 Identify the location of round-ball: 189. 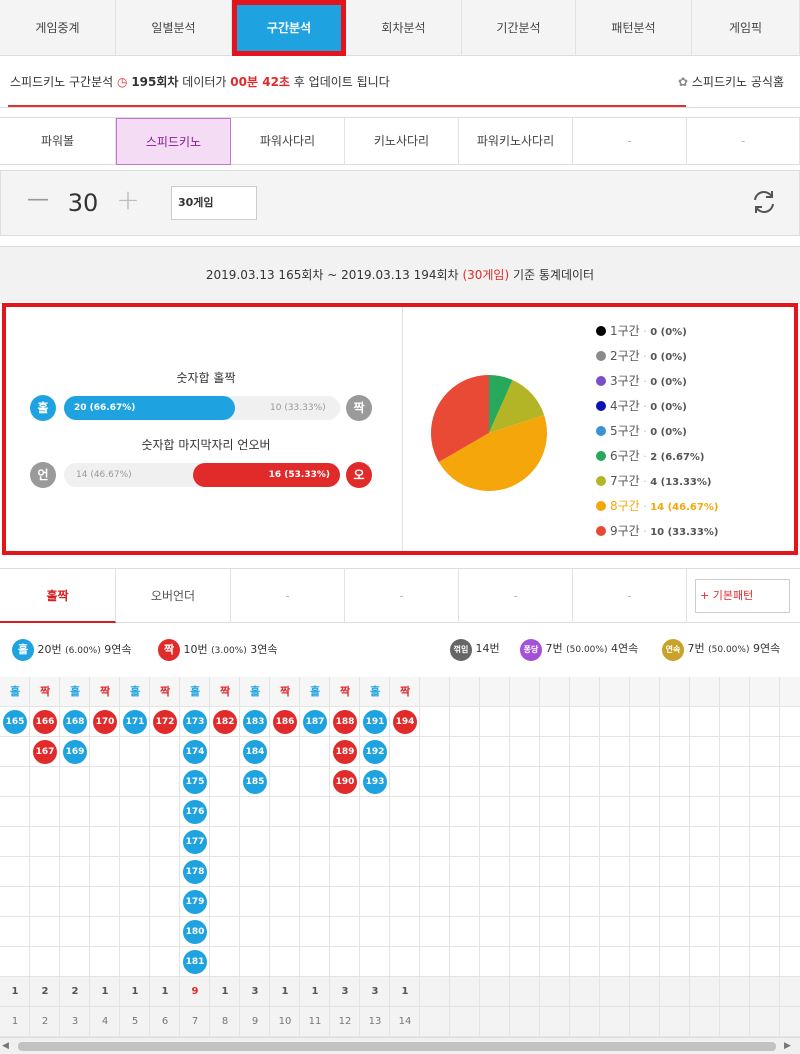
(345, 752).